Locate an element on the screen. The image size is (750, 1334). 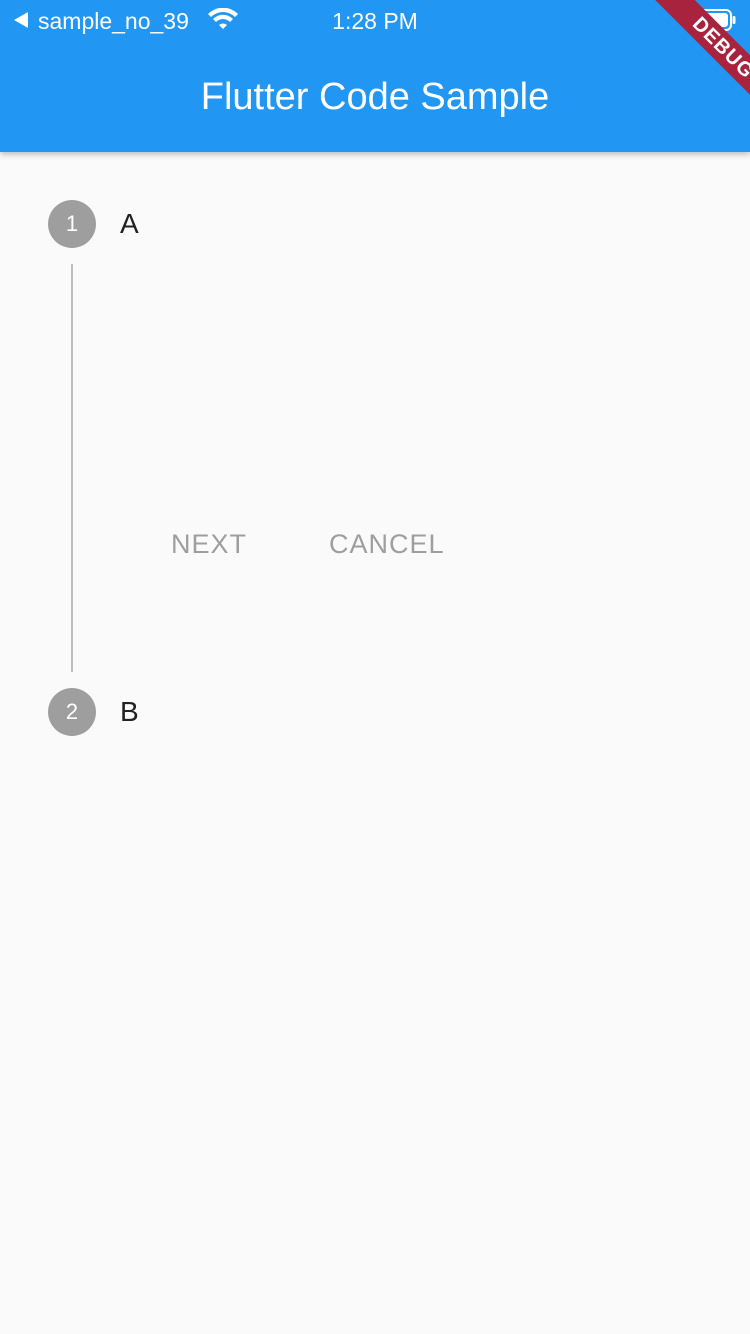
step-2-number-badge: 2 is located at coordinates (72, 712).